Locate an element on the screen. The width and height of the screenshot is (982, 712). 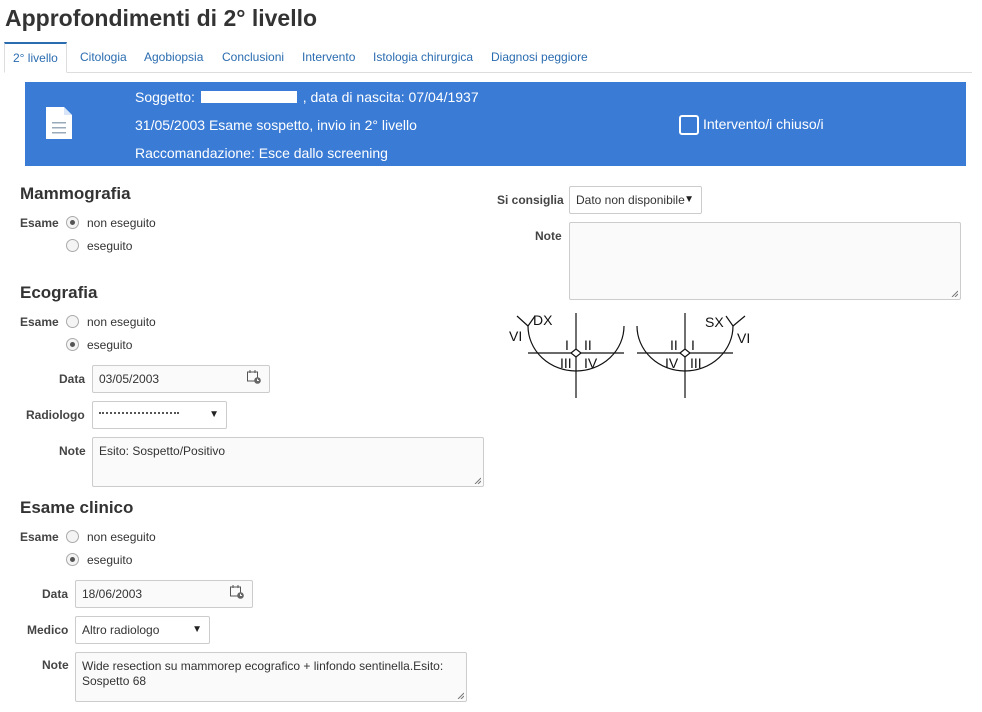
ecografia-non-eseguito-radio: non eseguito is located at coordinates (111, 323).